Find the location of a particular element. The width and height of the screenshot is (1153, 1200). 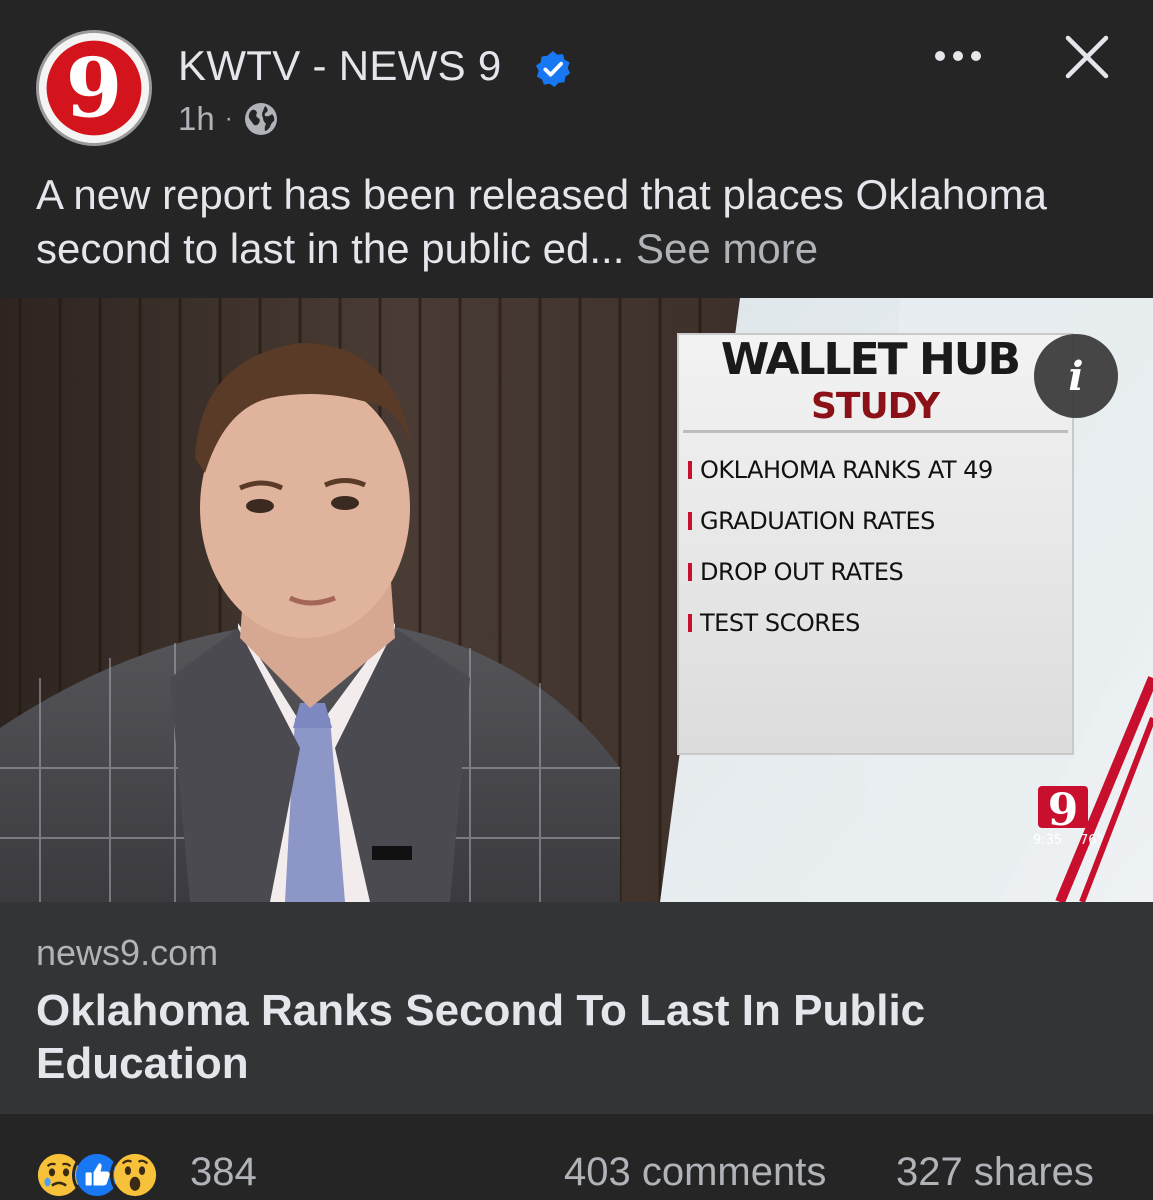

engagement-bar: 384 403 comments 327 shares is located at coordinates (576, 1157).